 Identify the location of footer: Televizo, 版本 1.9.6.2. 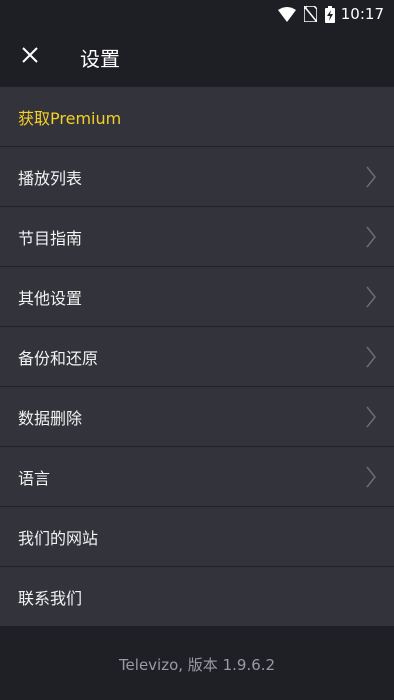
(197, 664).